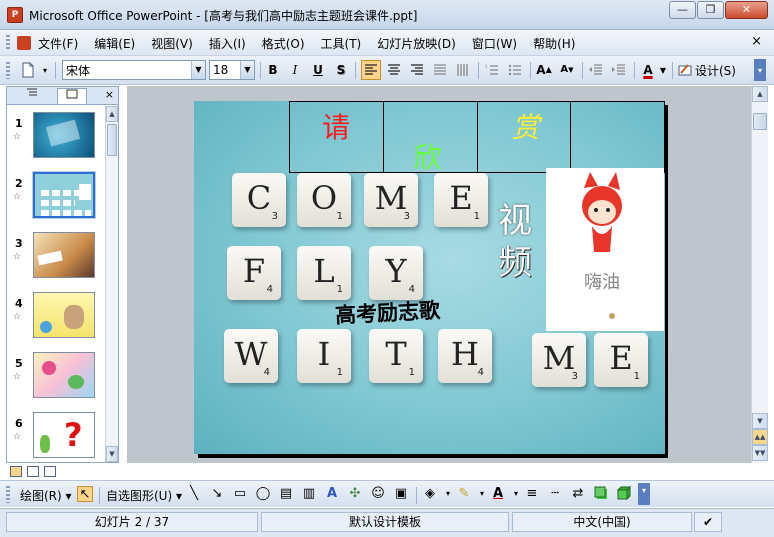 The image size is (774, 537). I want to click on letter-tile: Y 4, so click(396, 273).